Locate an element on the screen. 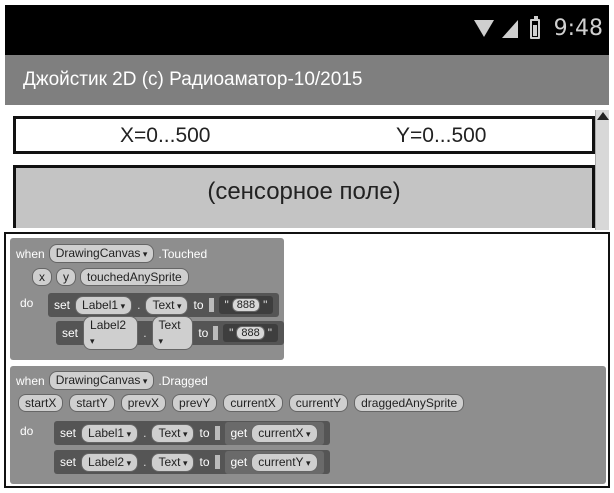 Image resolution: width=614 pixels, height=493 pixels. event-params: x y touchedAnySprite is located at coordinates (110, 277).